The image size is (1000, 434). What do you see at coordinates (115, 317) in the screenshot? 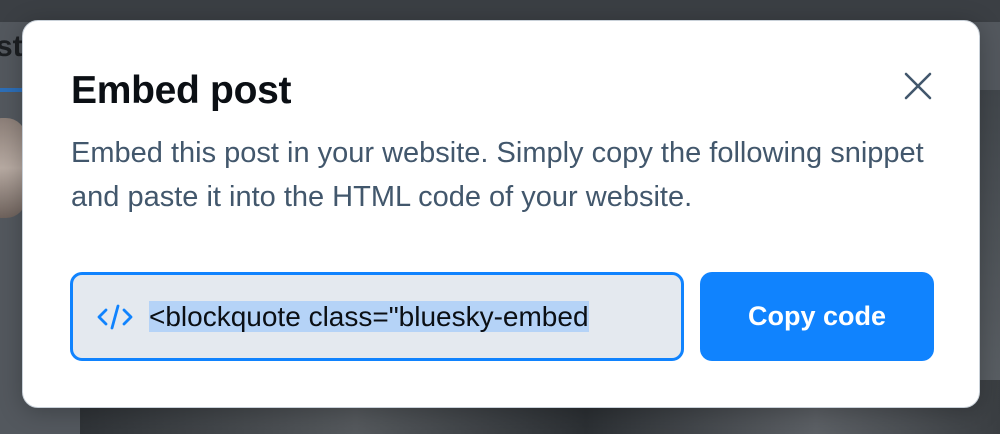
I see `code-icon` at bounding box center [115, 317].